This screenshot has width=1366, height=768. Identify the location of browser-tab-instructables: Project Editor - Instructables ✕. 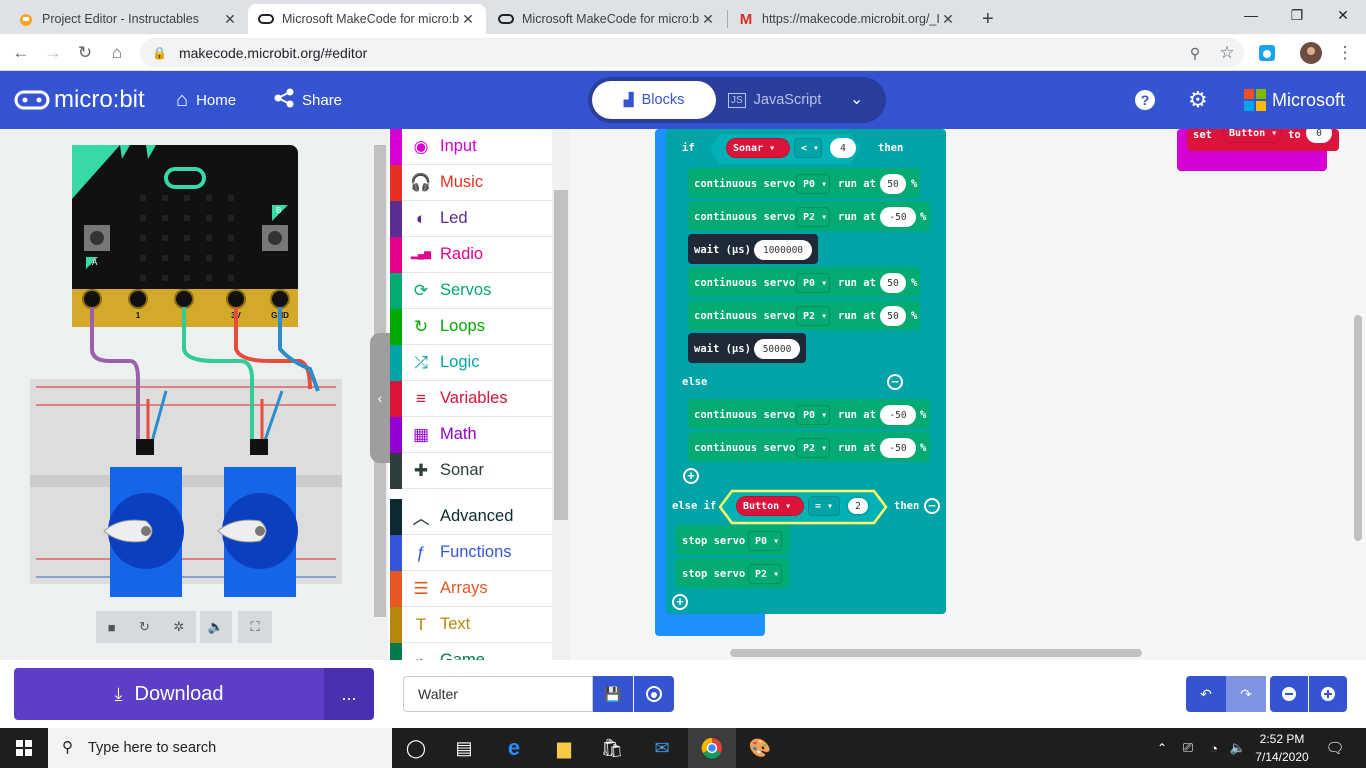
(128, 19).